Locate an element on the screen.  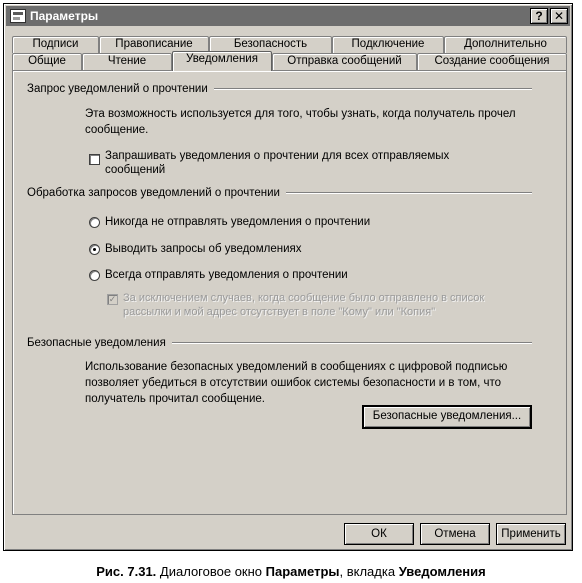
help-button: ? is located at coordinates (539, 16).